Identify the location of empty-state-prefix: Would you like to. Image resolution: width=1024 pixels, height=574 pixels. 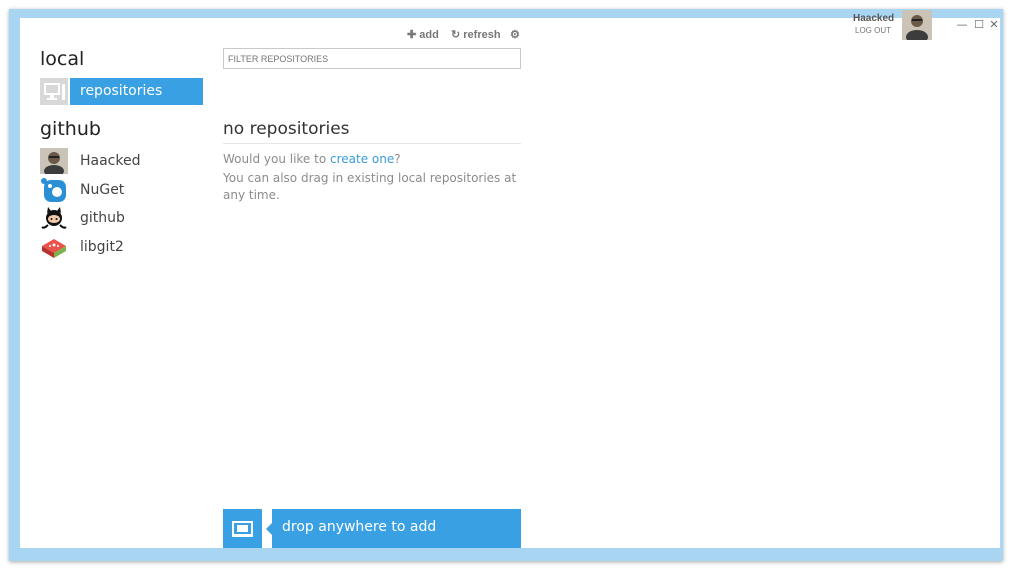
(276, 159).